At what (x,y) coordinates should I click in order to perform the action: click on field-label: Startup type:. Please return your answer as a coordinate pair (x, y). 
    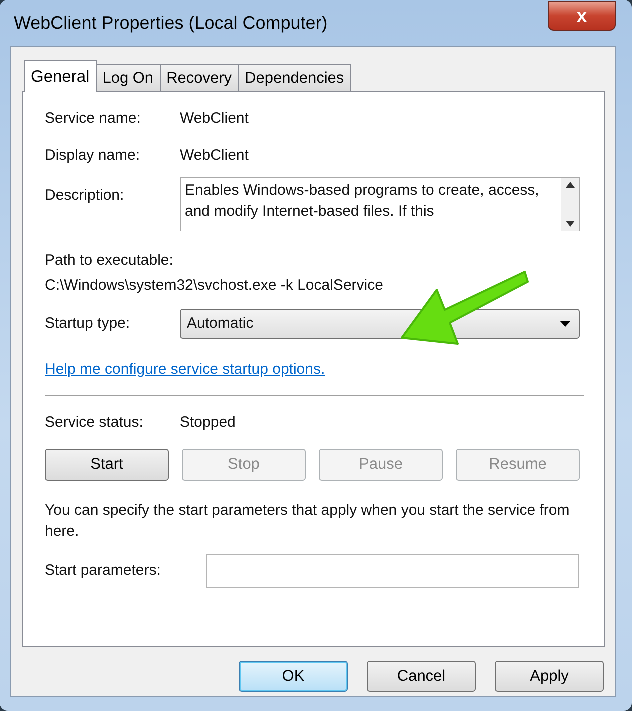
    Looking at the image, I should click on (88, 324).